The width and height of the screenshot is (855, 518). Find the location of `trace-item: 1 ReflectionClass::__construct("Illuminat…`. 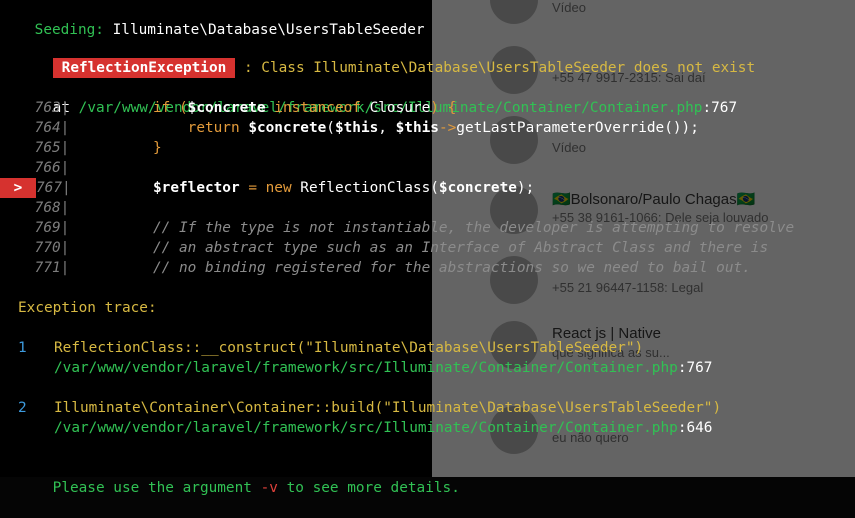

trace-item: 1 ReflectionClass::__construct("Illuminat… is located at coordinates (330, 348).